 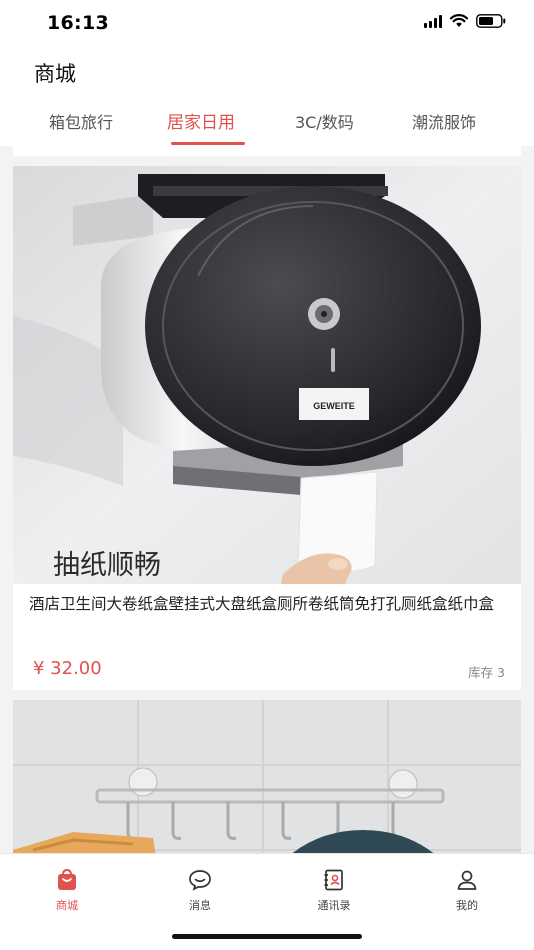 What do you see at coordinates (208, 143) in the screenshot?
I see `active-tab-indicator` at bounding box center [208, 143].